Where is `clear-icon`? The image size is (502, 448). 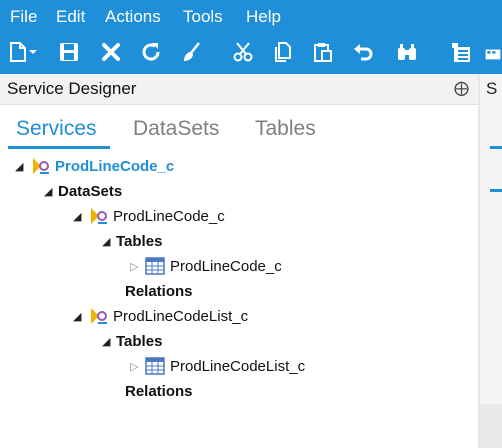 clear-icon is located at coordinates (191, 52).